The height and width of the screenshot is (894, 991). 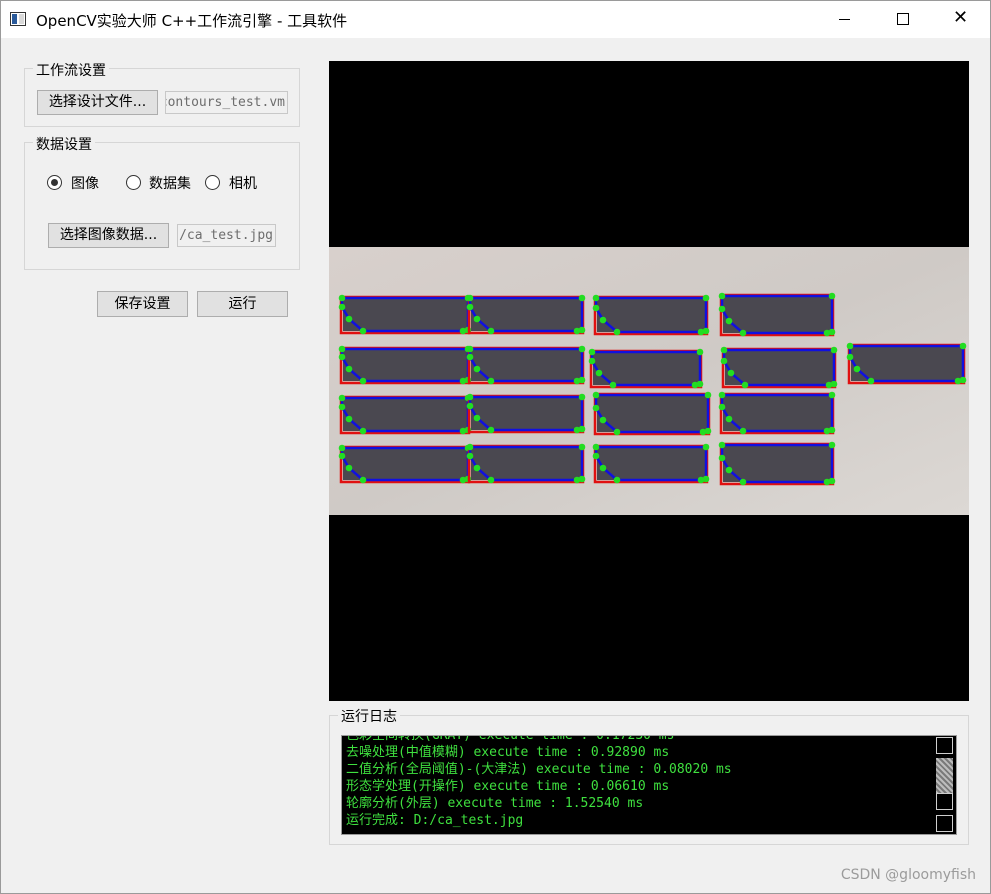 I want to click on maximize-icon, so click(x=903, y=19).